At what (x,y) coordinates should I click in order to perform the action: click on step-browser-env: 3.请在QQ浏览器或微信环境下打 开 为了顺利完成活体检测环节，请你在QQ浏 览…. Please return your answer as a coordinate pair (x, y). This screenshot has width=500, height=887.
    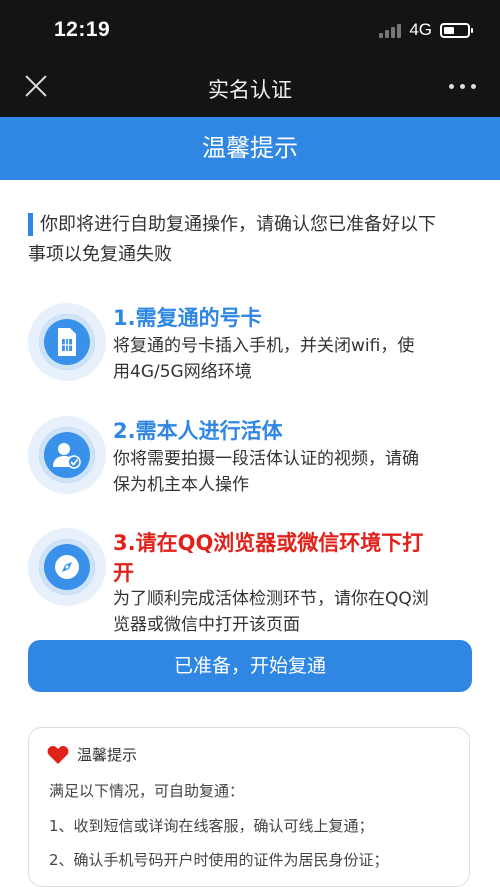
    Looking at the image, I should click on (250, 583).